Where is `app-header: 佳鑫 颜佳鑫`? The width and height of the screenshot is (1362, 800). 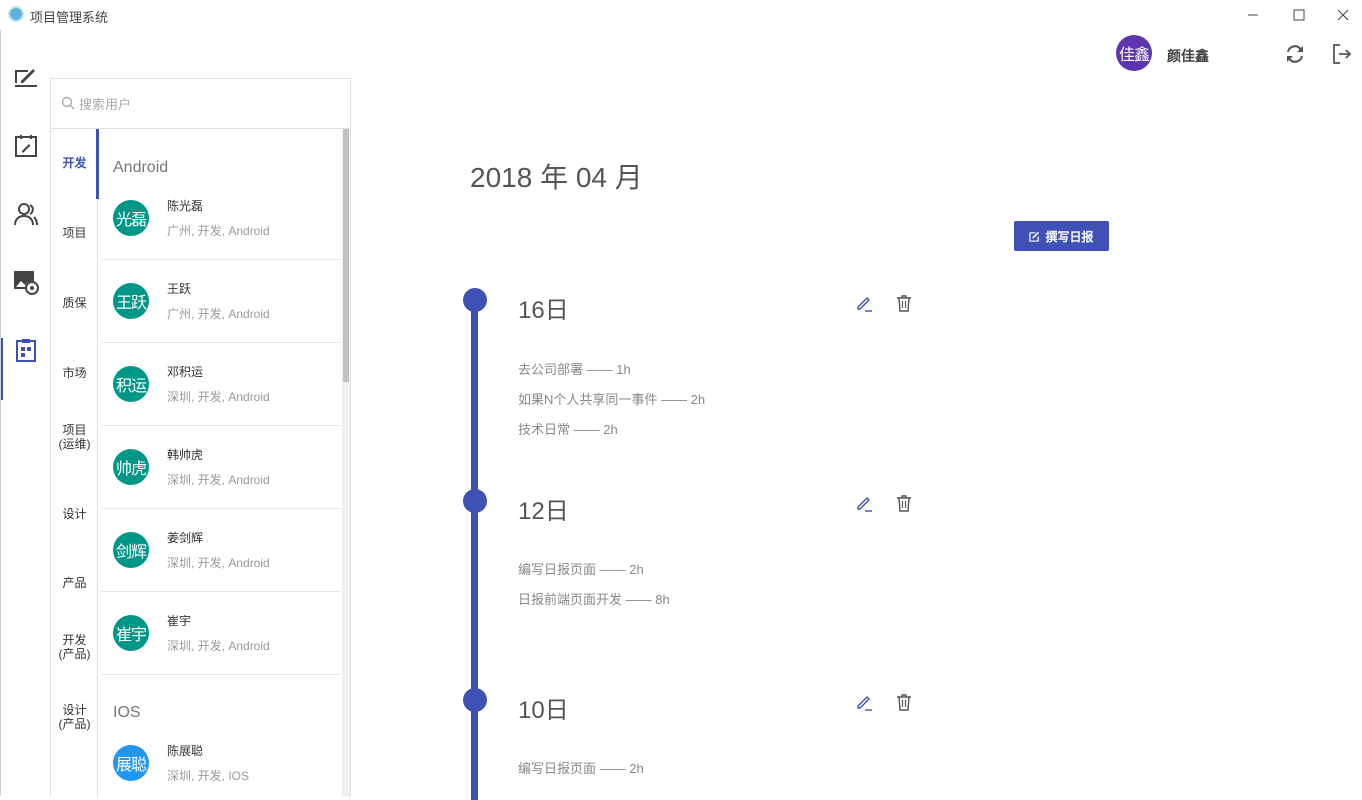
app-header: 佳鑫 颜佳鑫 is located at coordinates (681, 54).